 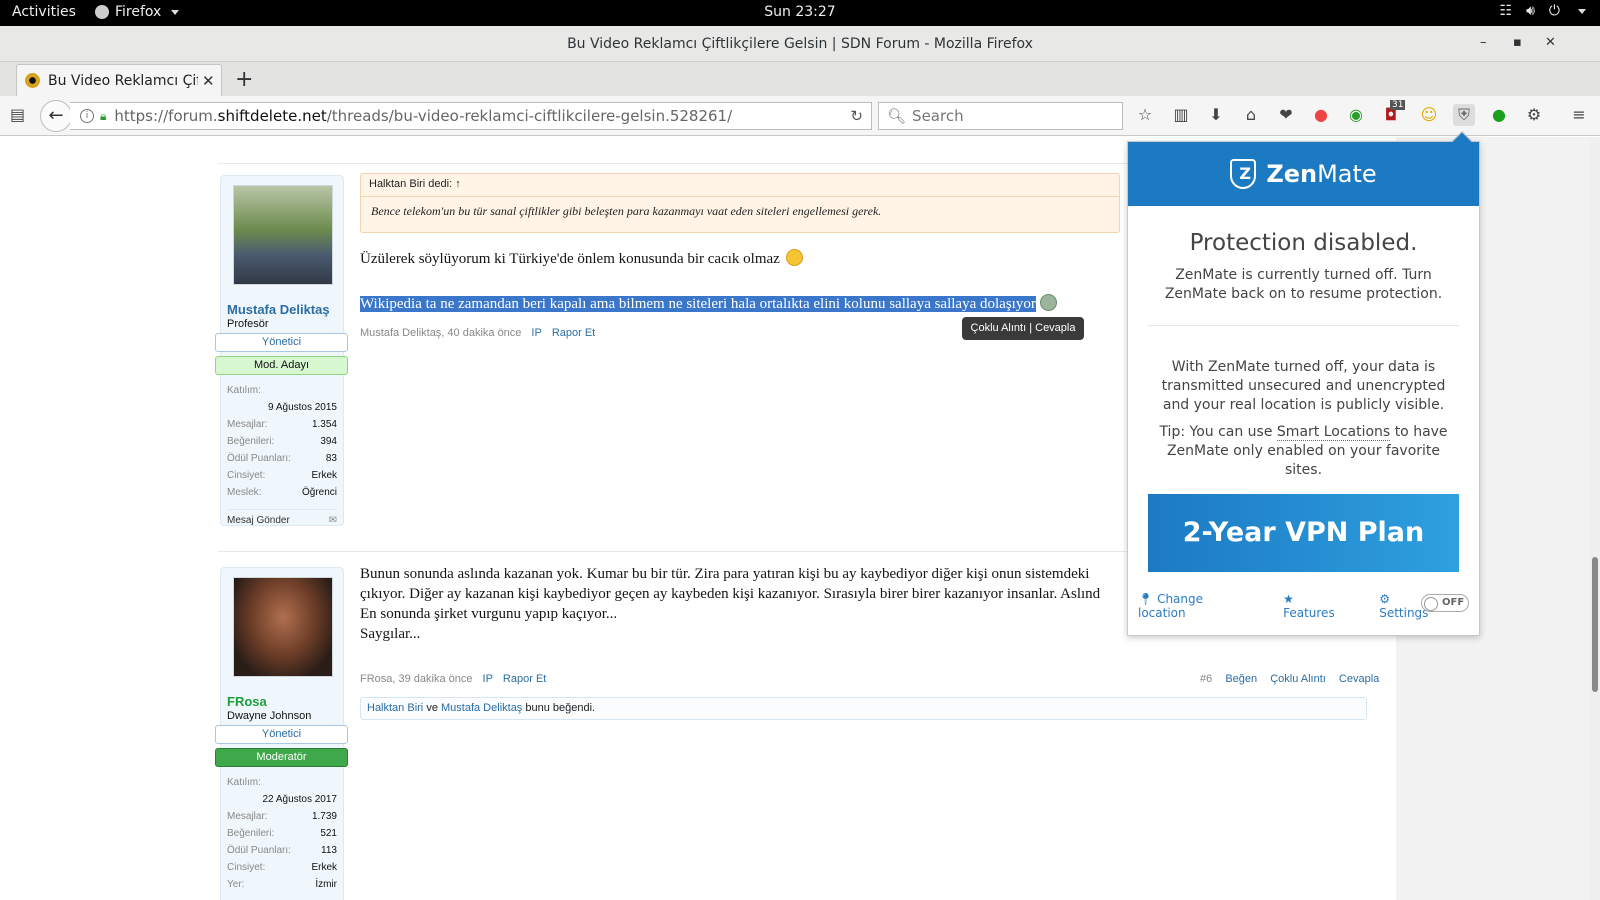 I want to click on search-icon: 🔍︎, so click(x=897, y=116).